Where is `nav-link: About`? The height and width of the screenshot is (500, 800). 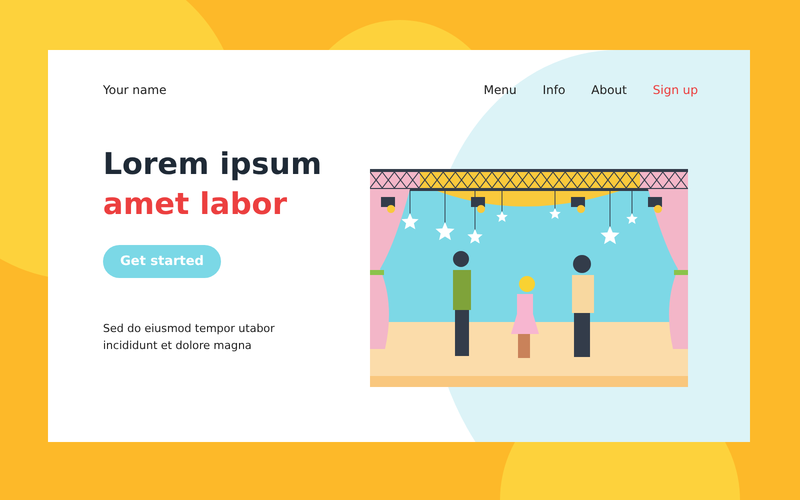 nav-link: About is located at coordinates (609, 90).